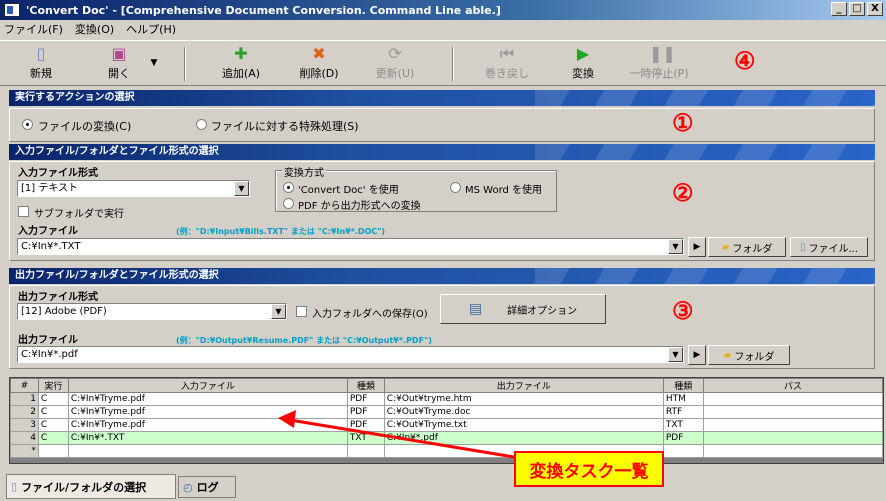 Image resolution: width=886 pixels, height=501 pixels. What do you see at coordinates (14, 486) in the screenshot?
I see `document-icon: ▯` at bounding box center [14, 486].